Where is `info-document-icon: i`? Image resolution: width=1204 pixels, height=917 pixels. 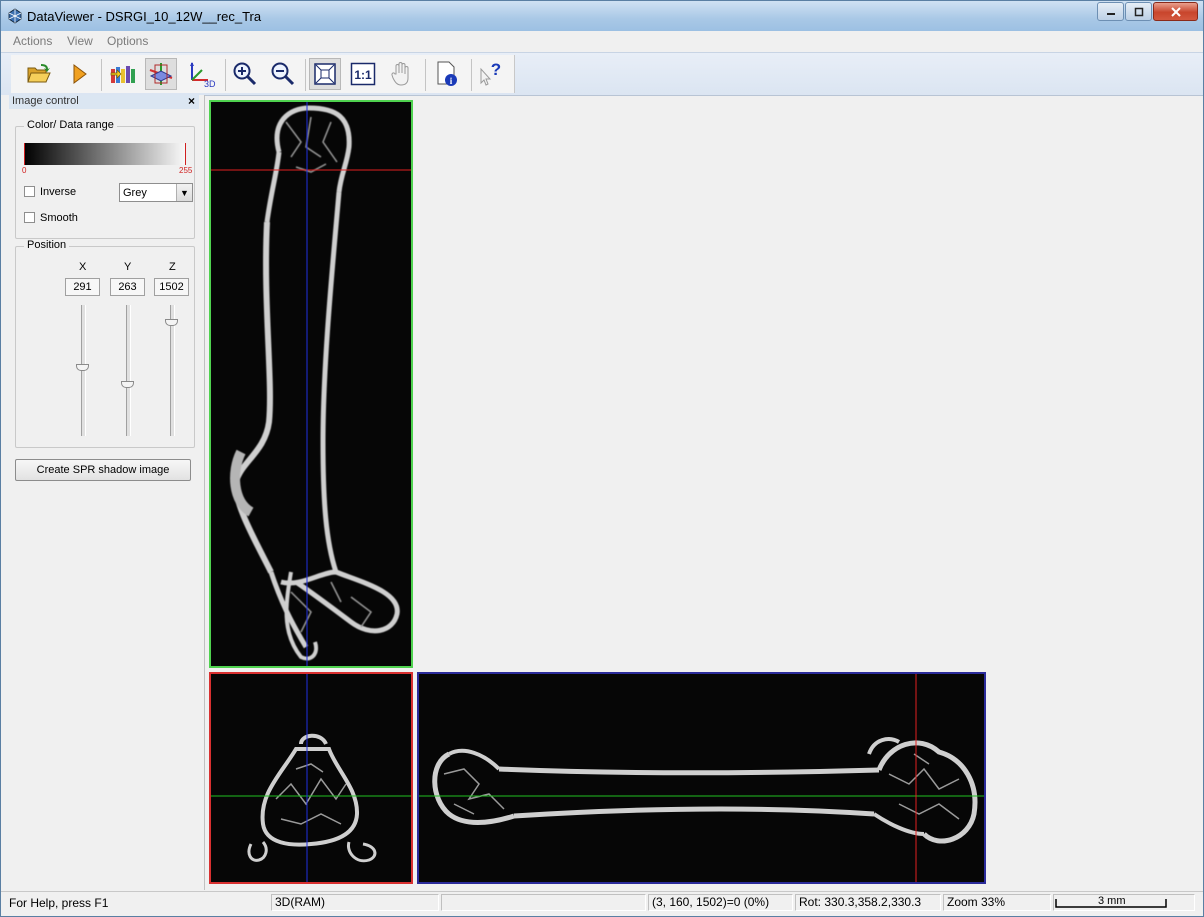 info-document-icon: i is located at coordinates (447, 73).